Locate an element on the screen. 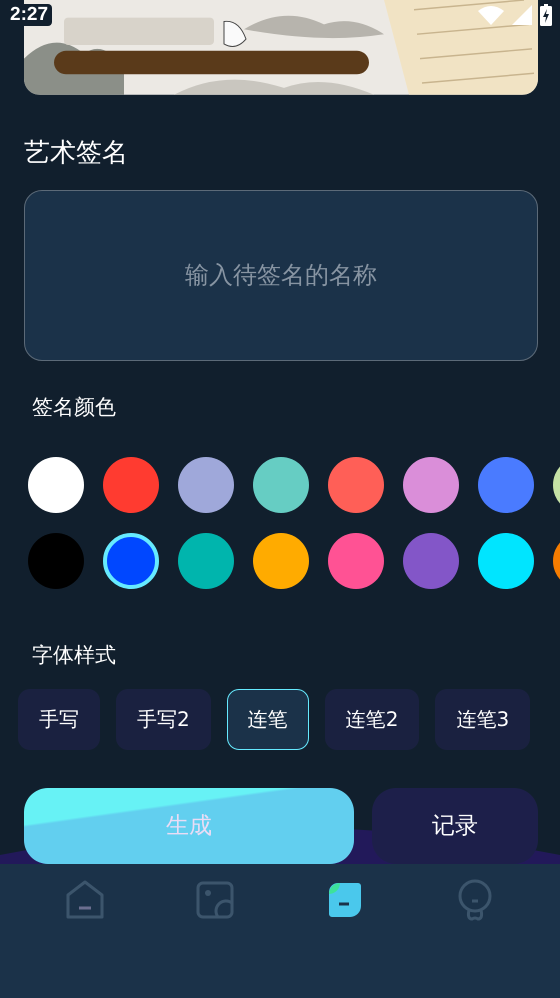 The image size is (560, 998). color-label: 签名颜色 is located at coordinates (74, 407).